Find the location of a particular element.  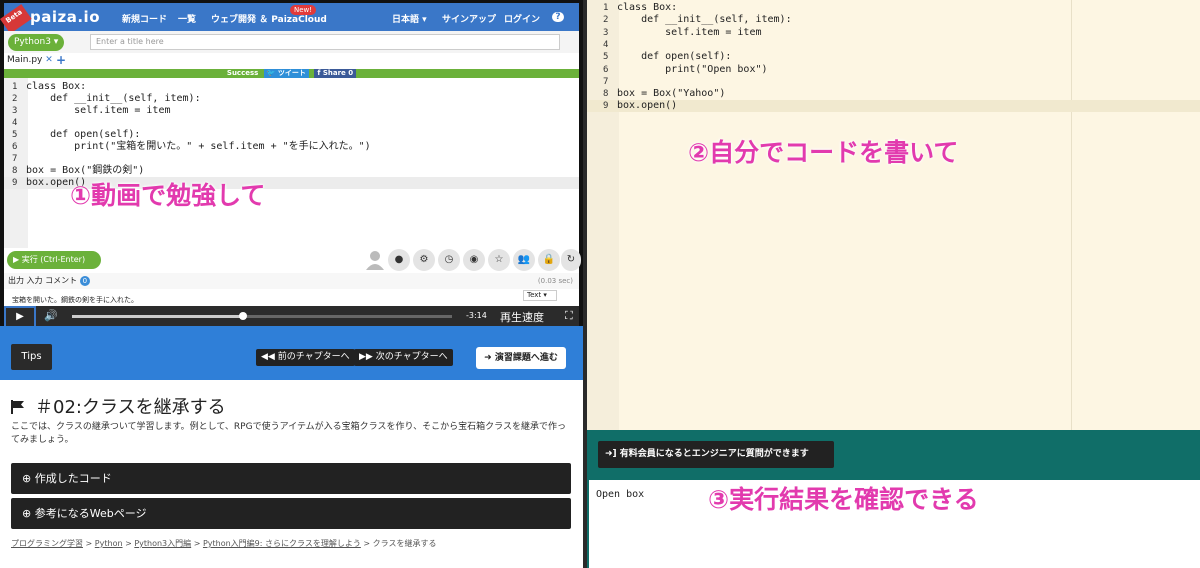

tab-comment: コメント is located at coordinates (61, 280).